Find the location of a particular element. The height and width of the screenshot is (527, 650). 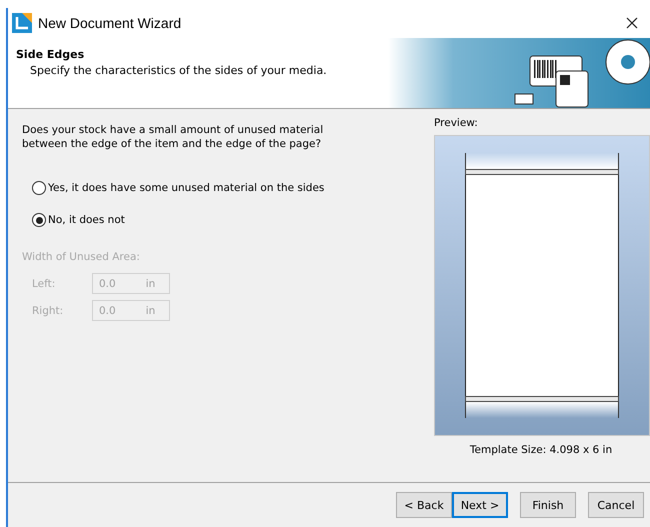

wizard-button: Finish is located at coordinates (548, 505).